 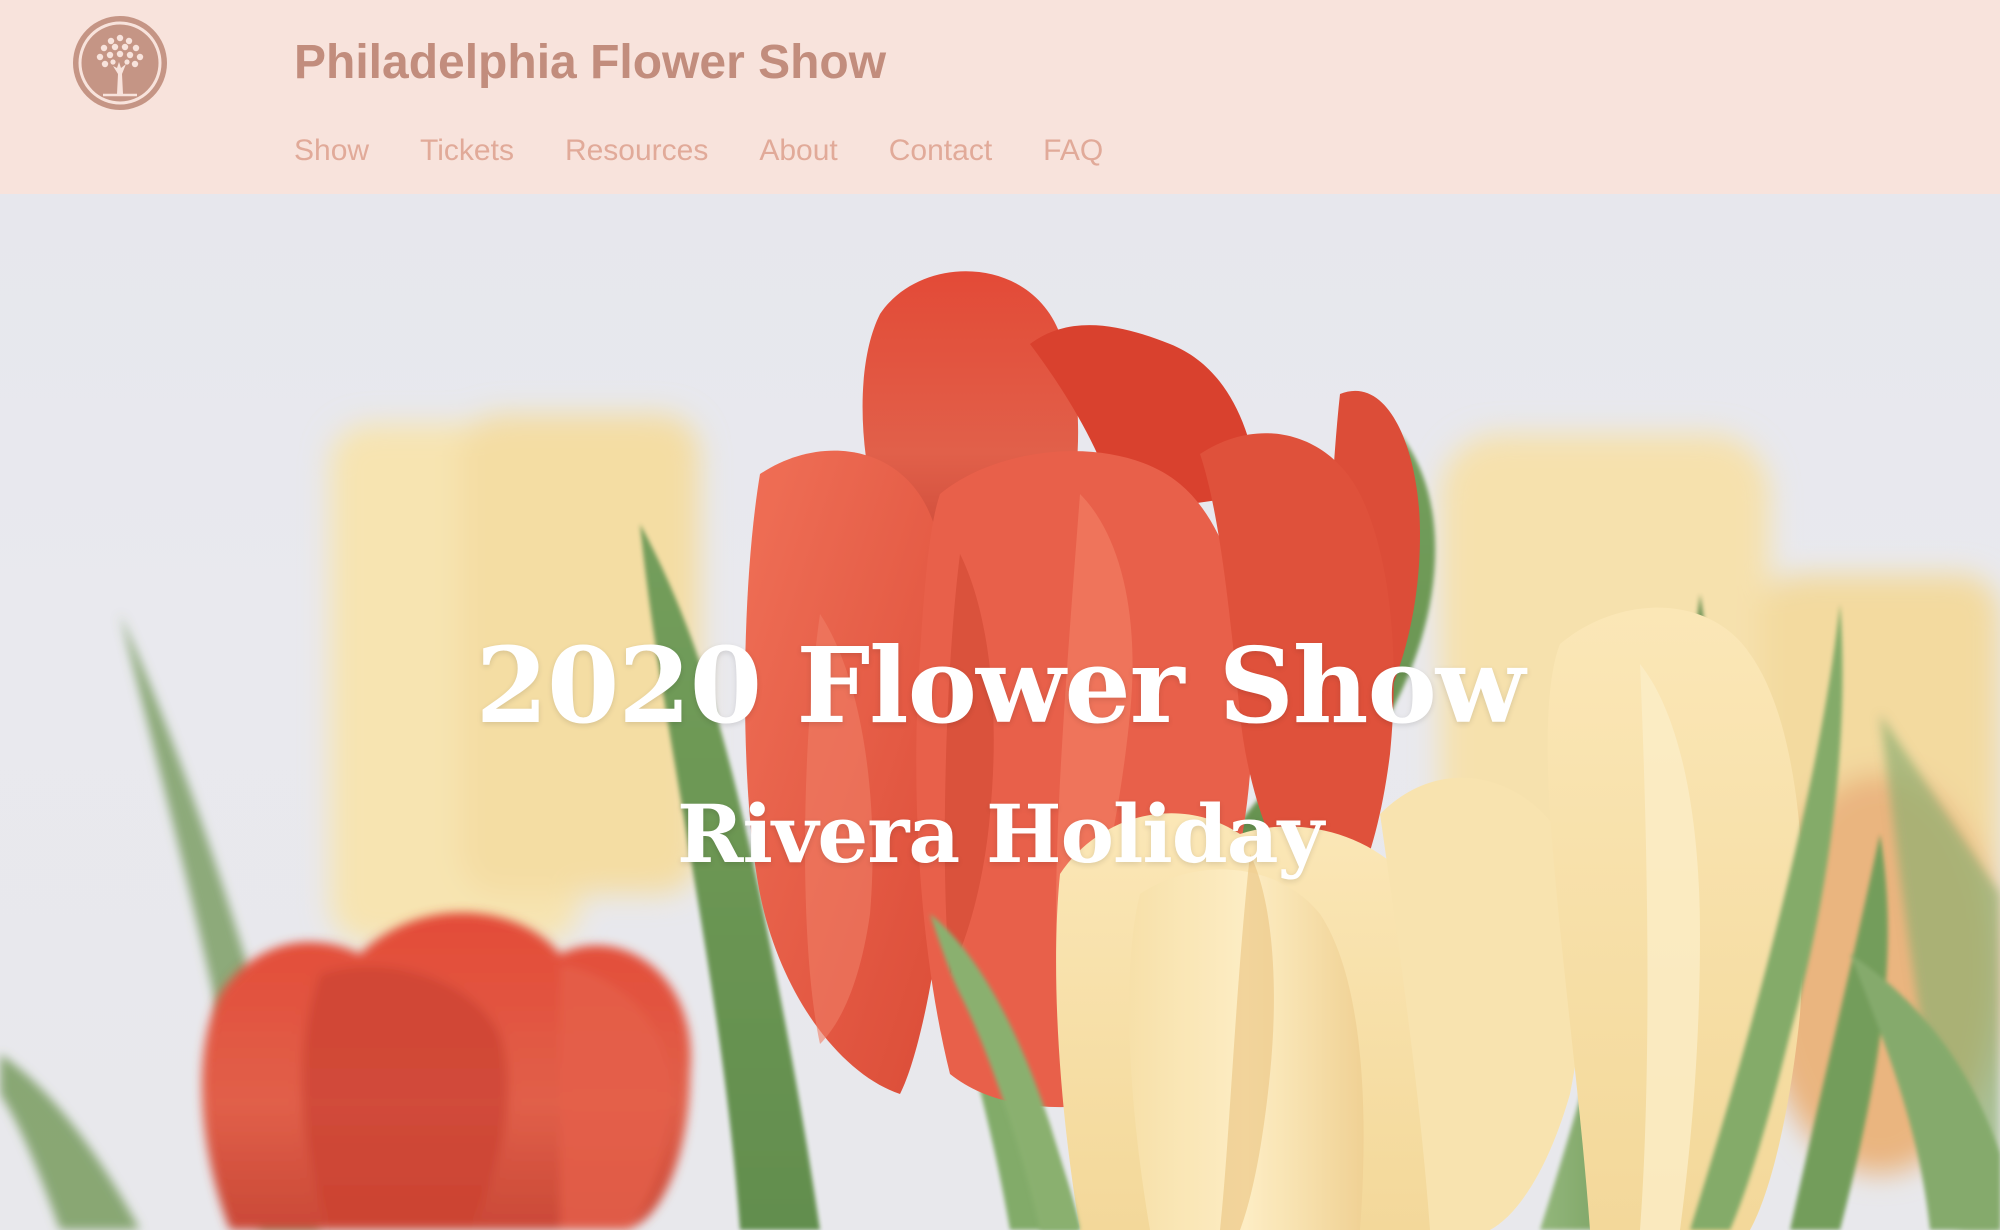 I want to click on tree-icon, so click(x=120, y=63).